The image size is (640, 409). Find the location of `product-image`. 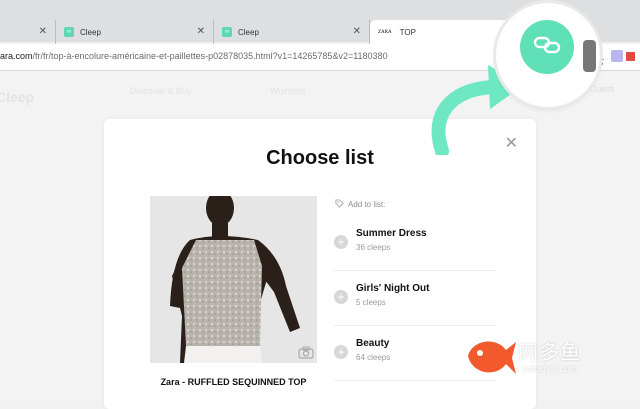

product-image is located at coordinates (233, 279).